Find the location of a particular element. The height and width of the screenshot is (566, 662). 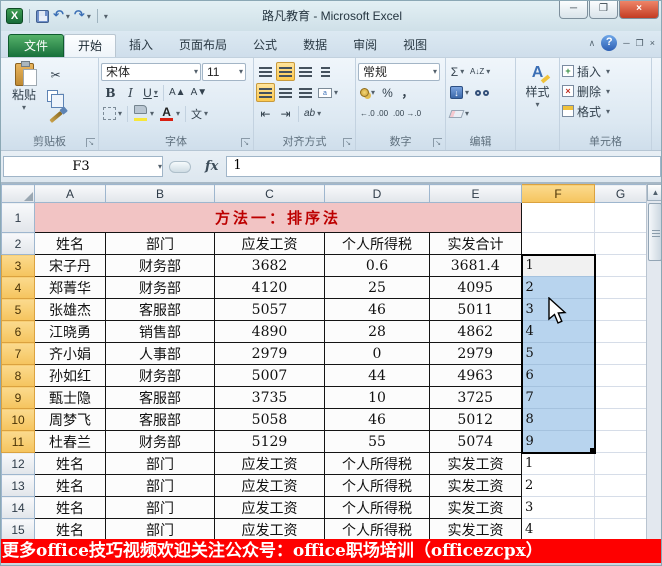

cell-D12: 个人所得税 is located at coordinates (377, 463).